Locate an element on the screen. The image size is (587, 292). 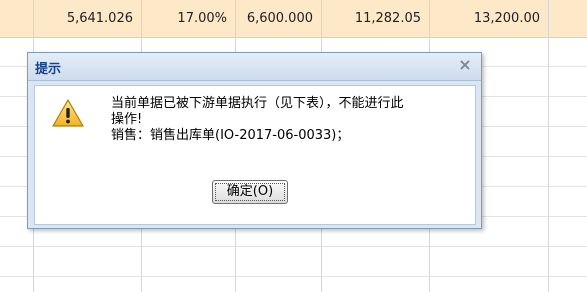
table-cell: 17.00% is located at coordinates (188, 18).